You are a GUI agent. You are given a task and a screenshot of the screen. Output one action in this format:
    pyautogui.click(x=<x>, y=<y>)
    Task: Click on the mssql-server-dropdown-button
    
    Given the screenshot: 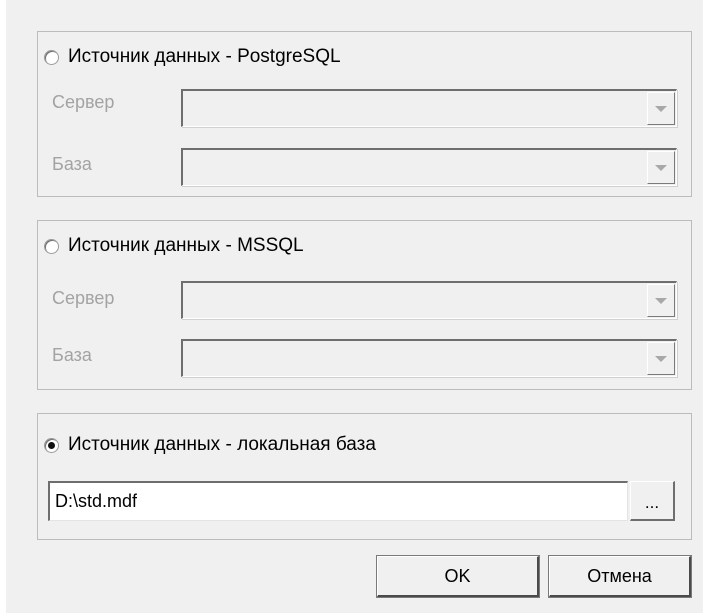 What is the action you would take?
    pyautogui.click(x=661, y=300)
    